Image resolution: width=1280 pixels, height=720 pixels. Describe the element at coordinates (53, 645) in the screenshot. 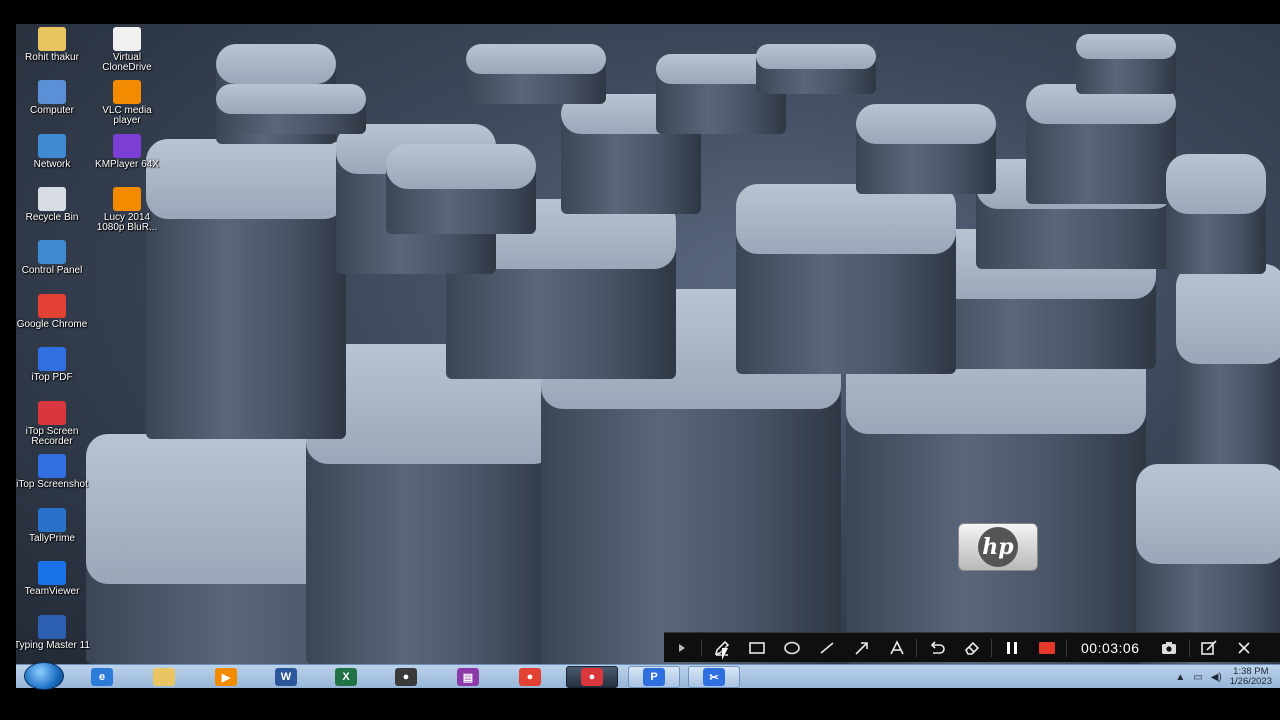

I see `desktop-icon-label: Typing Master 11` at that location.